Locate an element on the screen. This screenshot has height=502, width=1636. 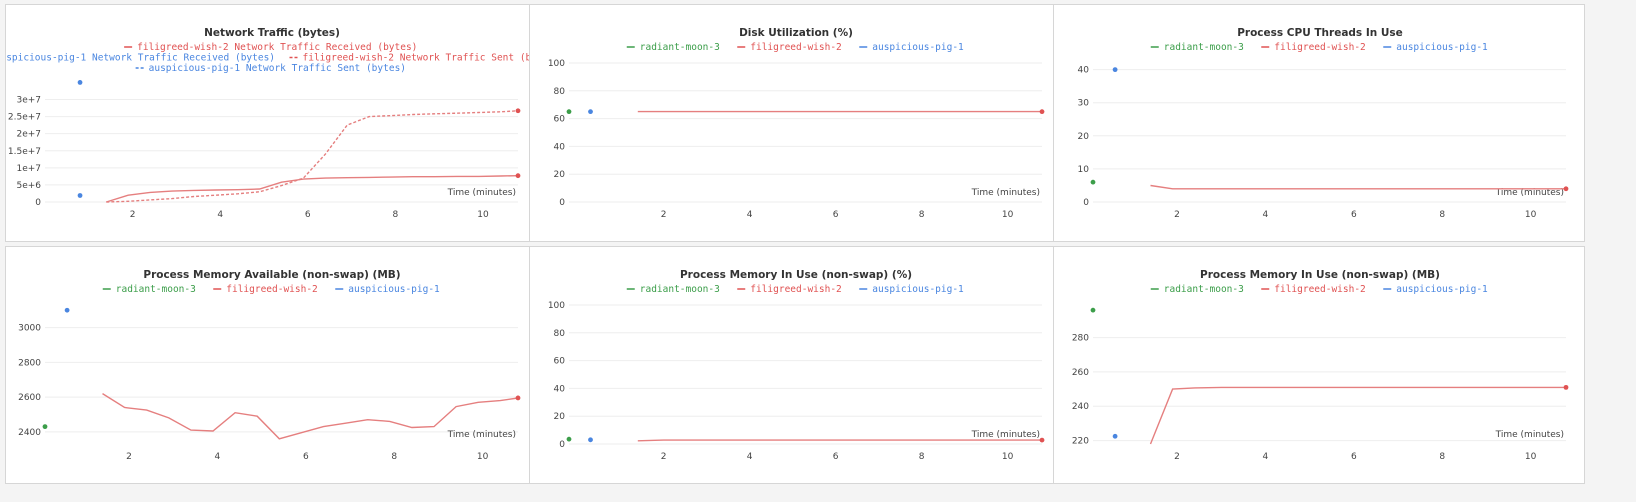
y-tick-label: 2.5e+7 is located at coordinates (24, 118).